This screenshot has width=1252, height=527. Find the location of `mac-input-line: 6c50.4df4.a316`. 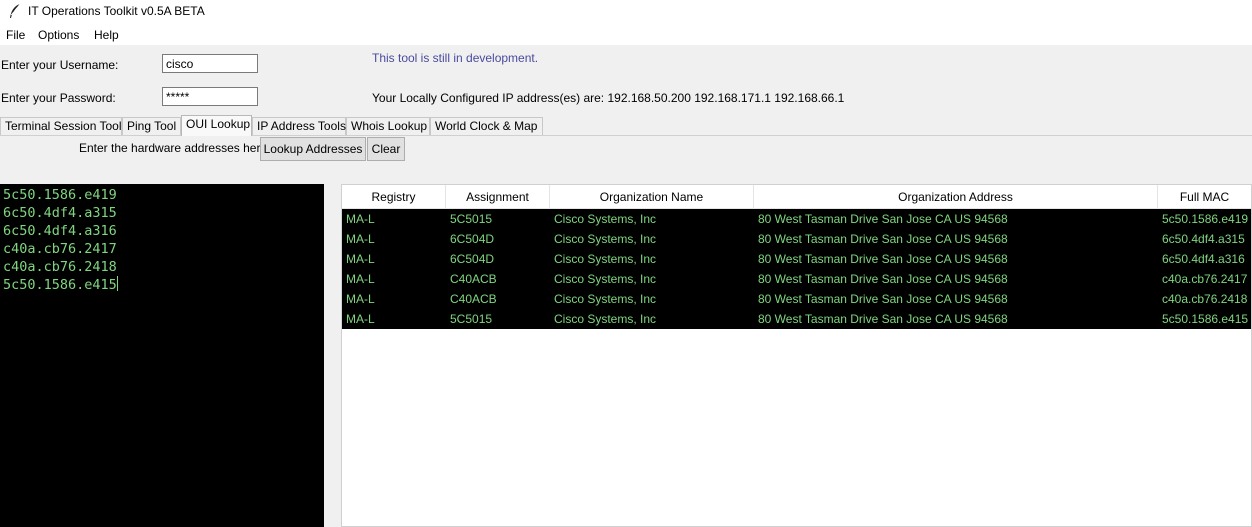

mac-input-line: 6c50.4df4.a316 is located at coordinates (60, 231).